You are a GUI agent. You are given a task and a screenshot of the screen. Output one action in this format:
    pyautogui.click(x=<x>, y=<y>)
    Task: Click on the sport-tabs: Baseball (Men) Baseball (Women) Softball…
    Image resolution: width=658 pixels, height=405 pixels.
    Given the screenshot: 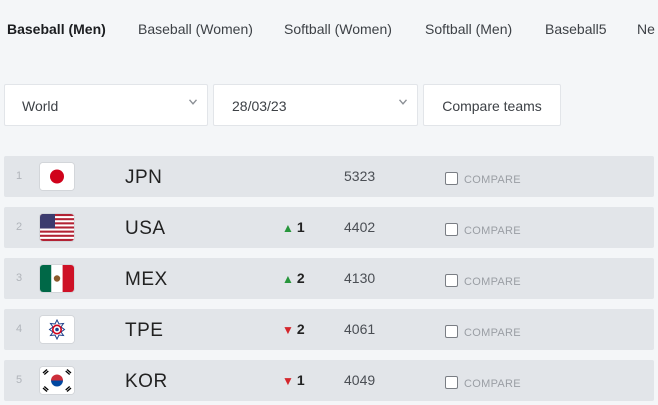 What is the action you would take?
    pyautogui.click(x=329, y=30)
    